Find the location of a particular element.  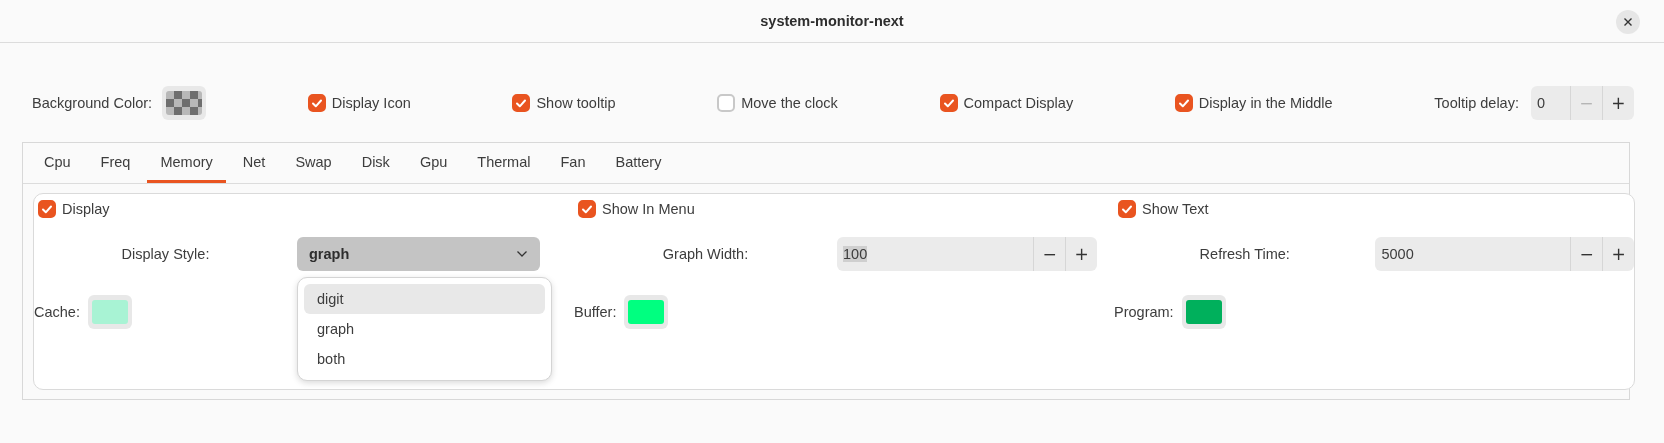

field-label: Display Style: is located at coordinates (165, 254).